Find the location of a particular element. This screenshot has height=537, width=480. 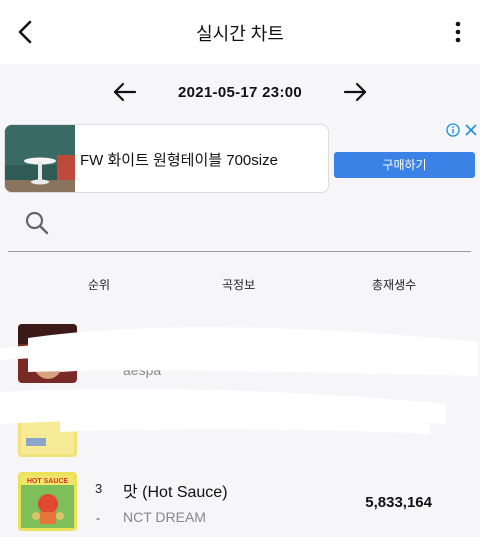

artist-name: NCT DREAM is located at coordinates (164, 517).